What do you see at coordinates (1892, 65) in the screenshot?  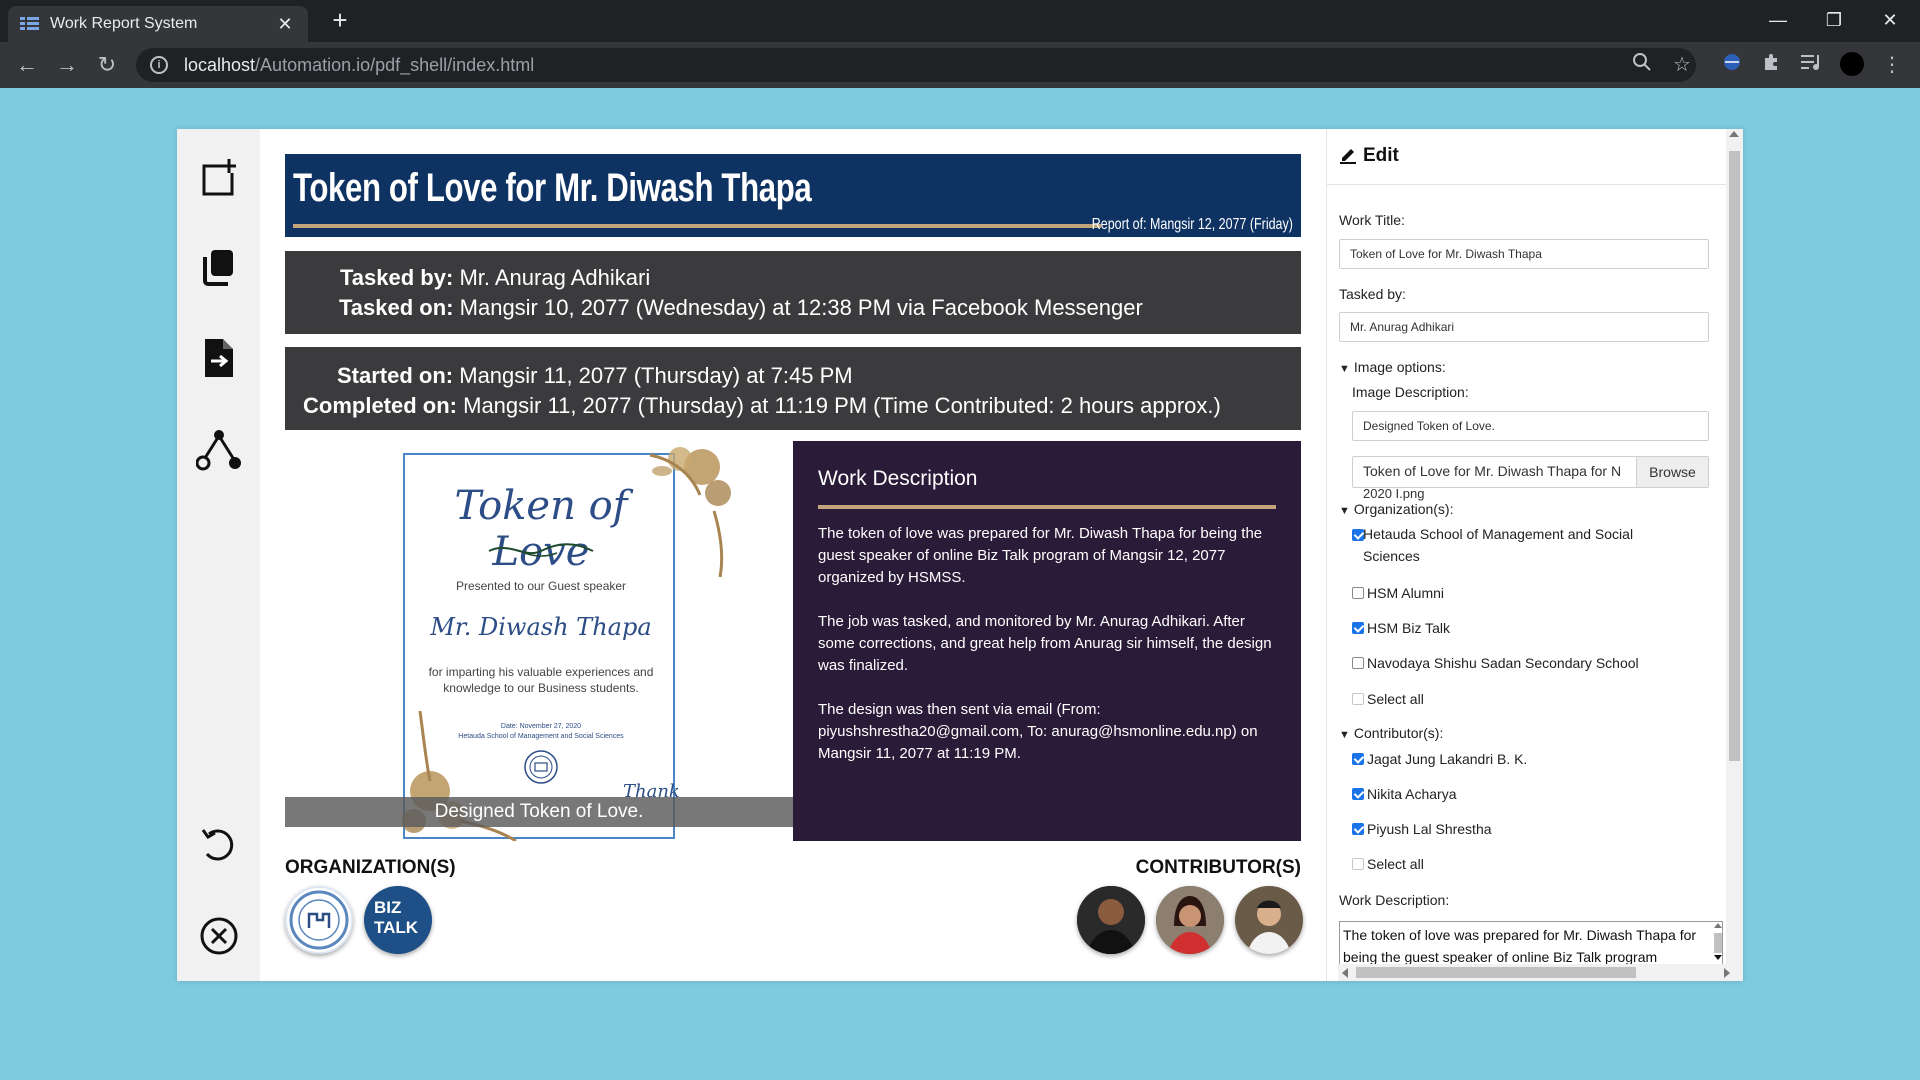 I see `browser-menu-icon: ⋮` at bounding box center [1892, 65].